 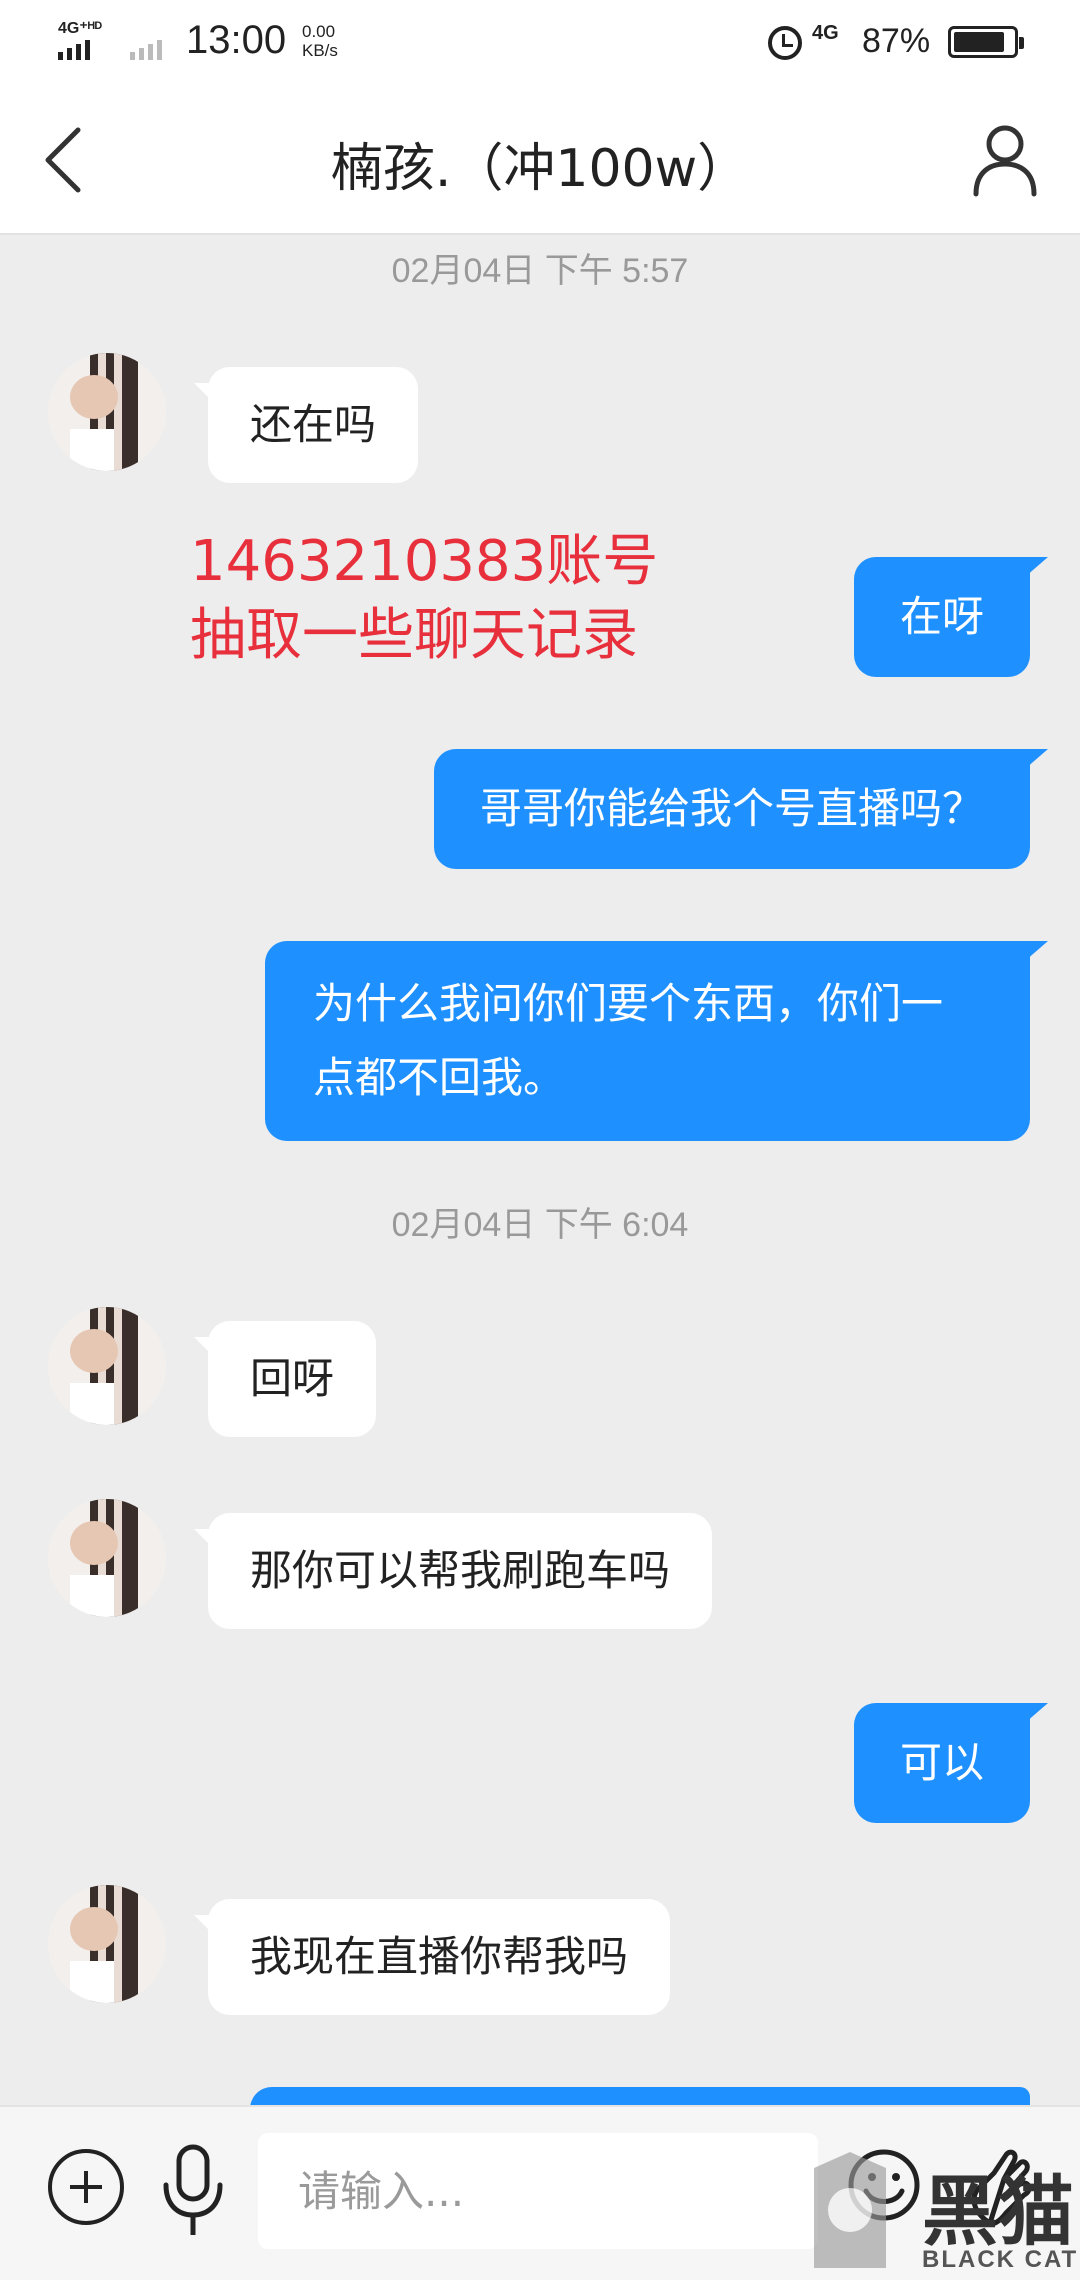 I want to click on speed-value: 0.00, so click(x=319, y=31).